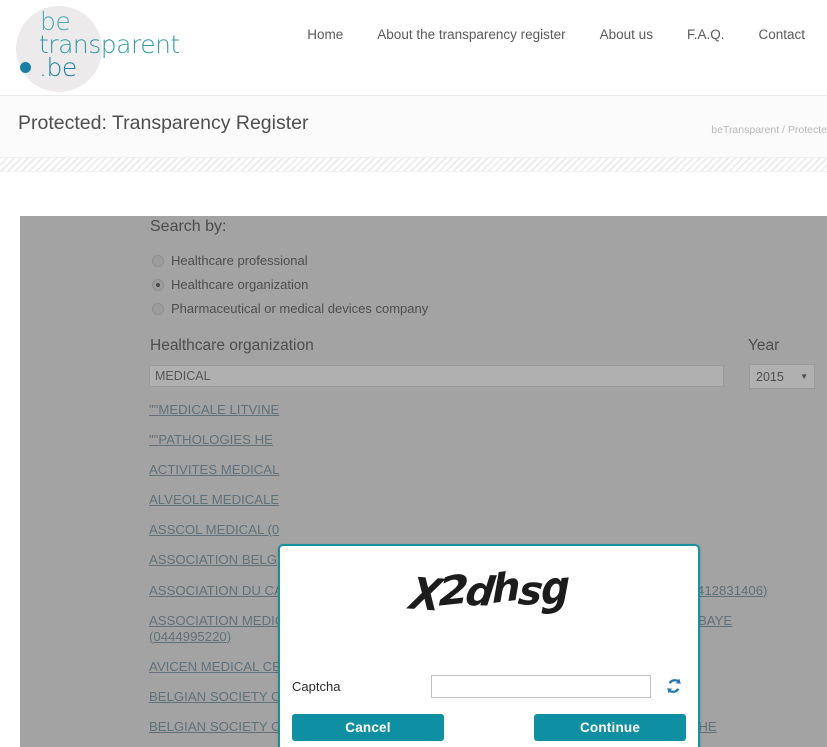 The image size is (827, 747). I want to click on nav-item-about-register: About the transparency register, so click(471, 34).